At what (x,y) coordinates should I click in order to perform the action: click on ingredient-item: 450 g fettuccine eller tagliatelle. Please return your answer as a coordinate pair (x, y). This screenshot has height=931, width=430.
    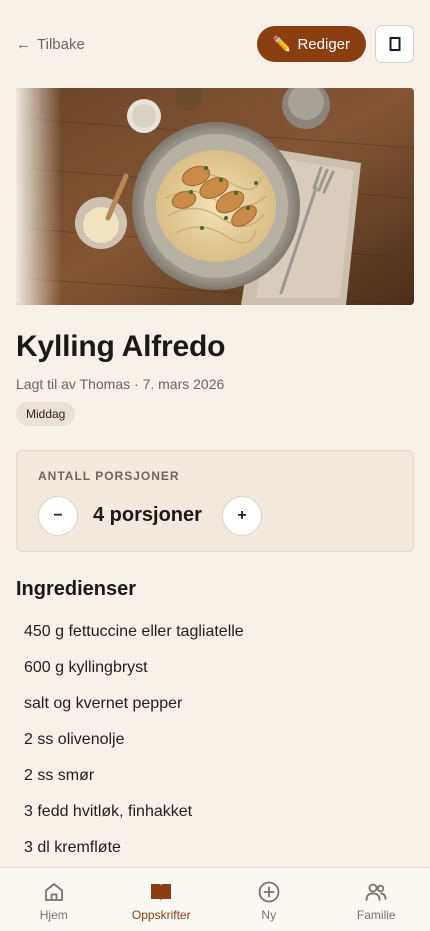
    Looking at the image, I should click on (134, 631).